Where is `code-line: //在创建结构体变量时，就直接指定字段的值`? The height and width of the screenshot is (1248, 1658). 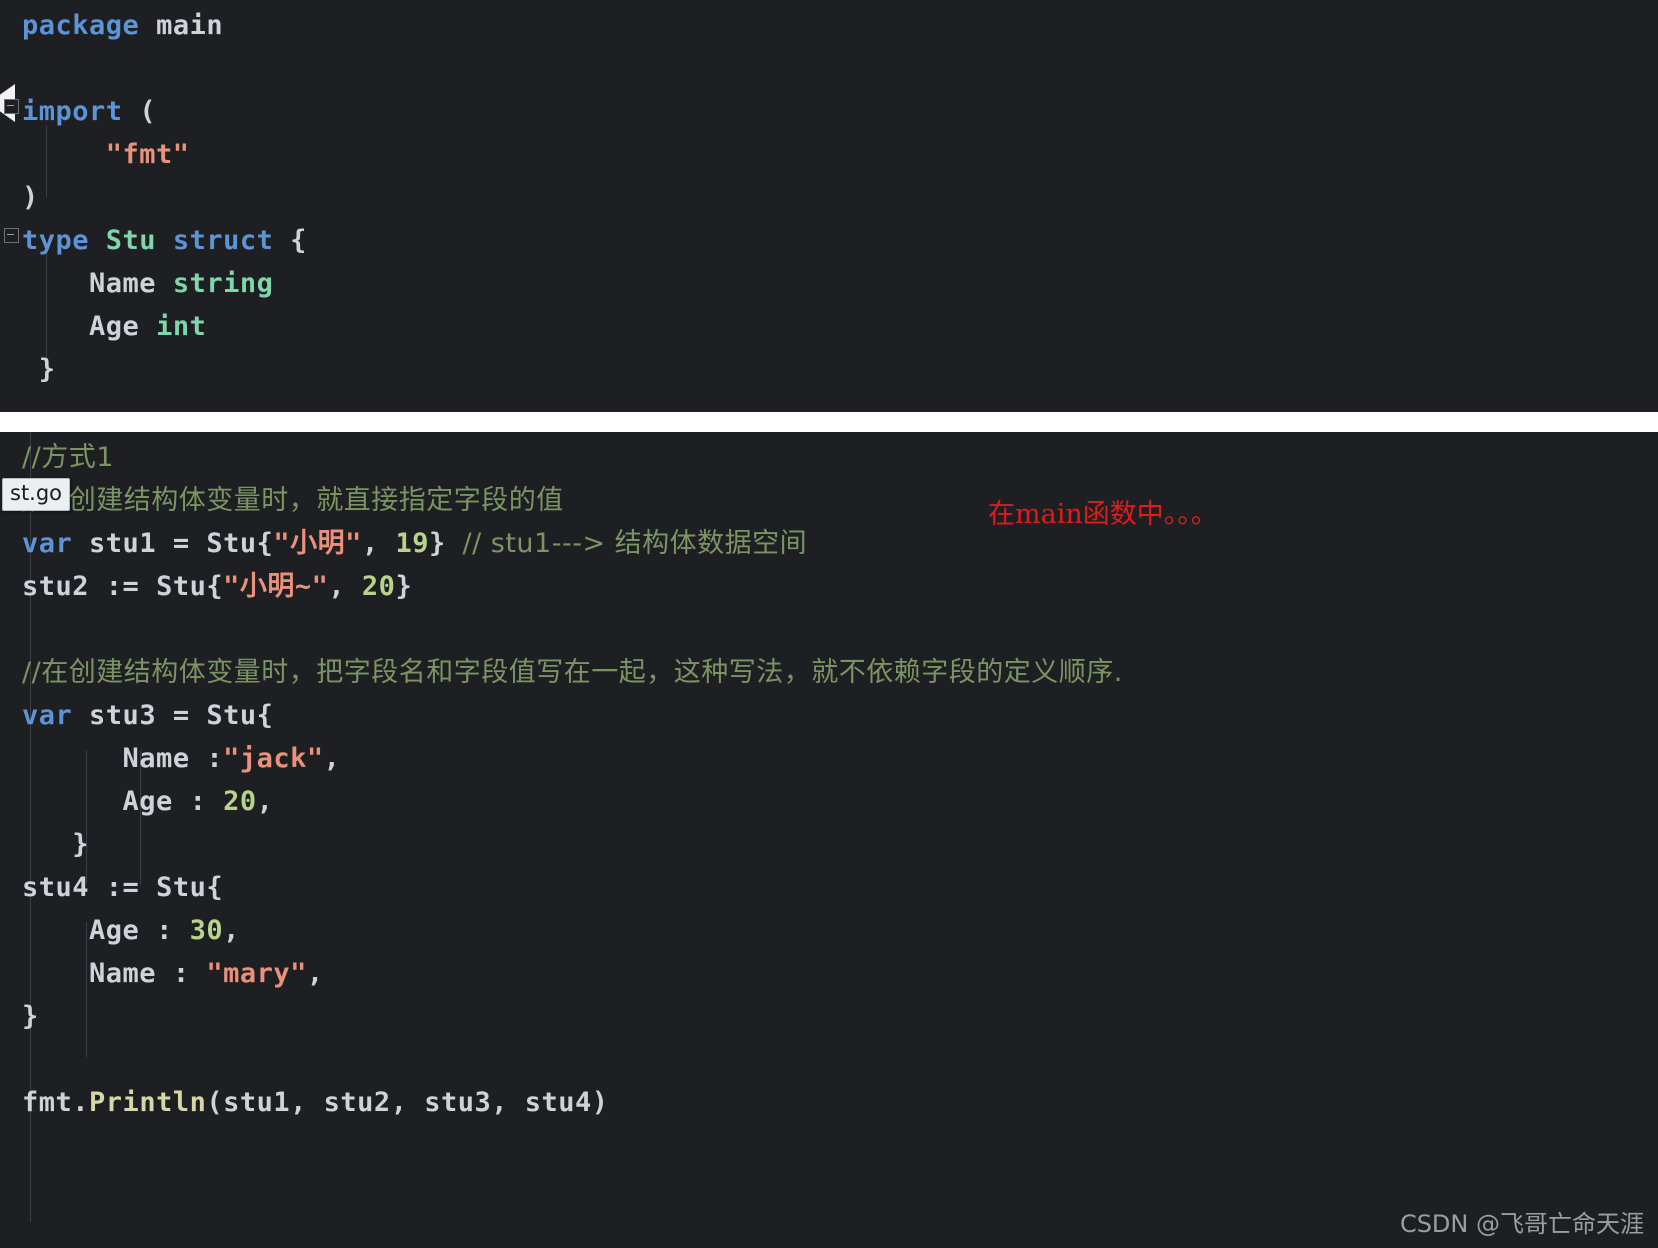
code-line: //在创建结构体变量时，就直接指定字段的值 is located at coordinates (840, 500).